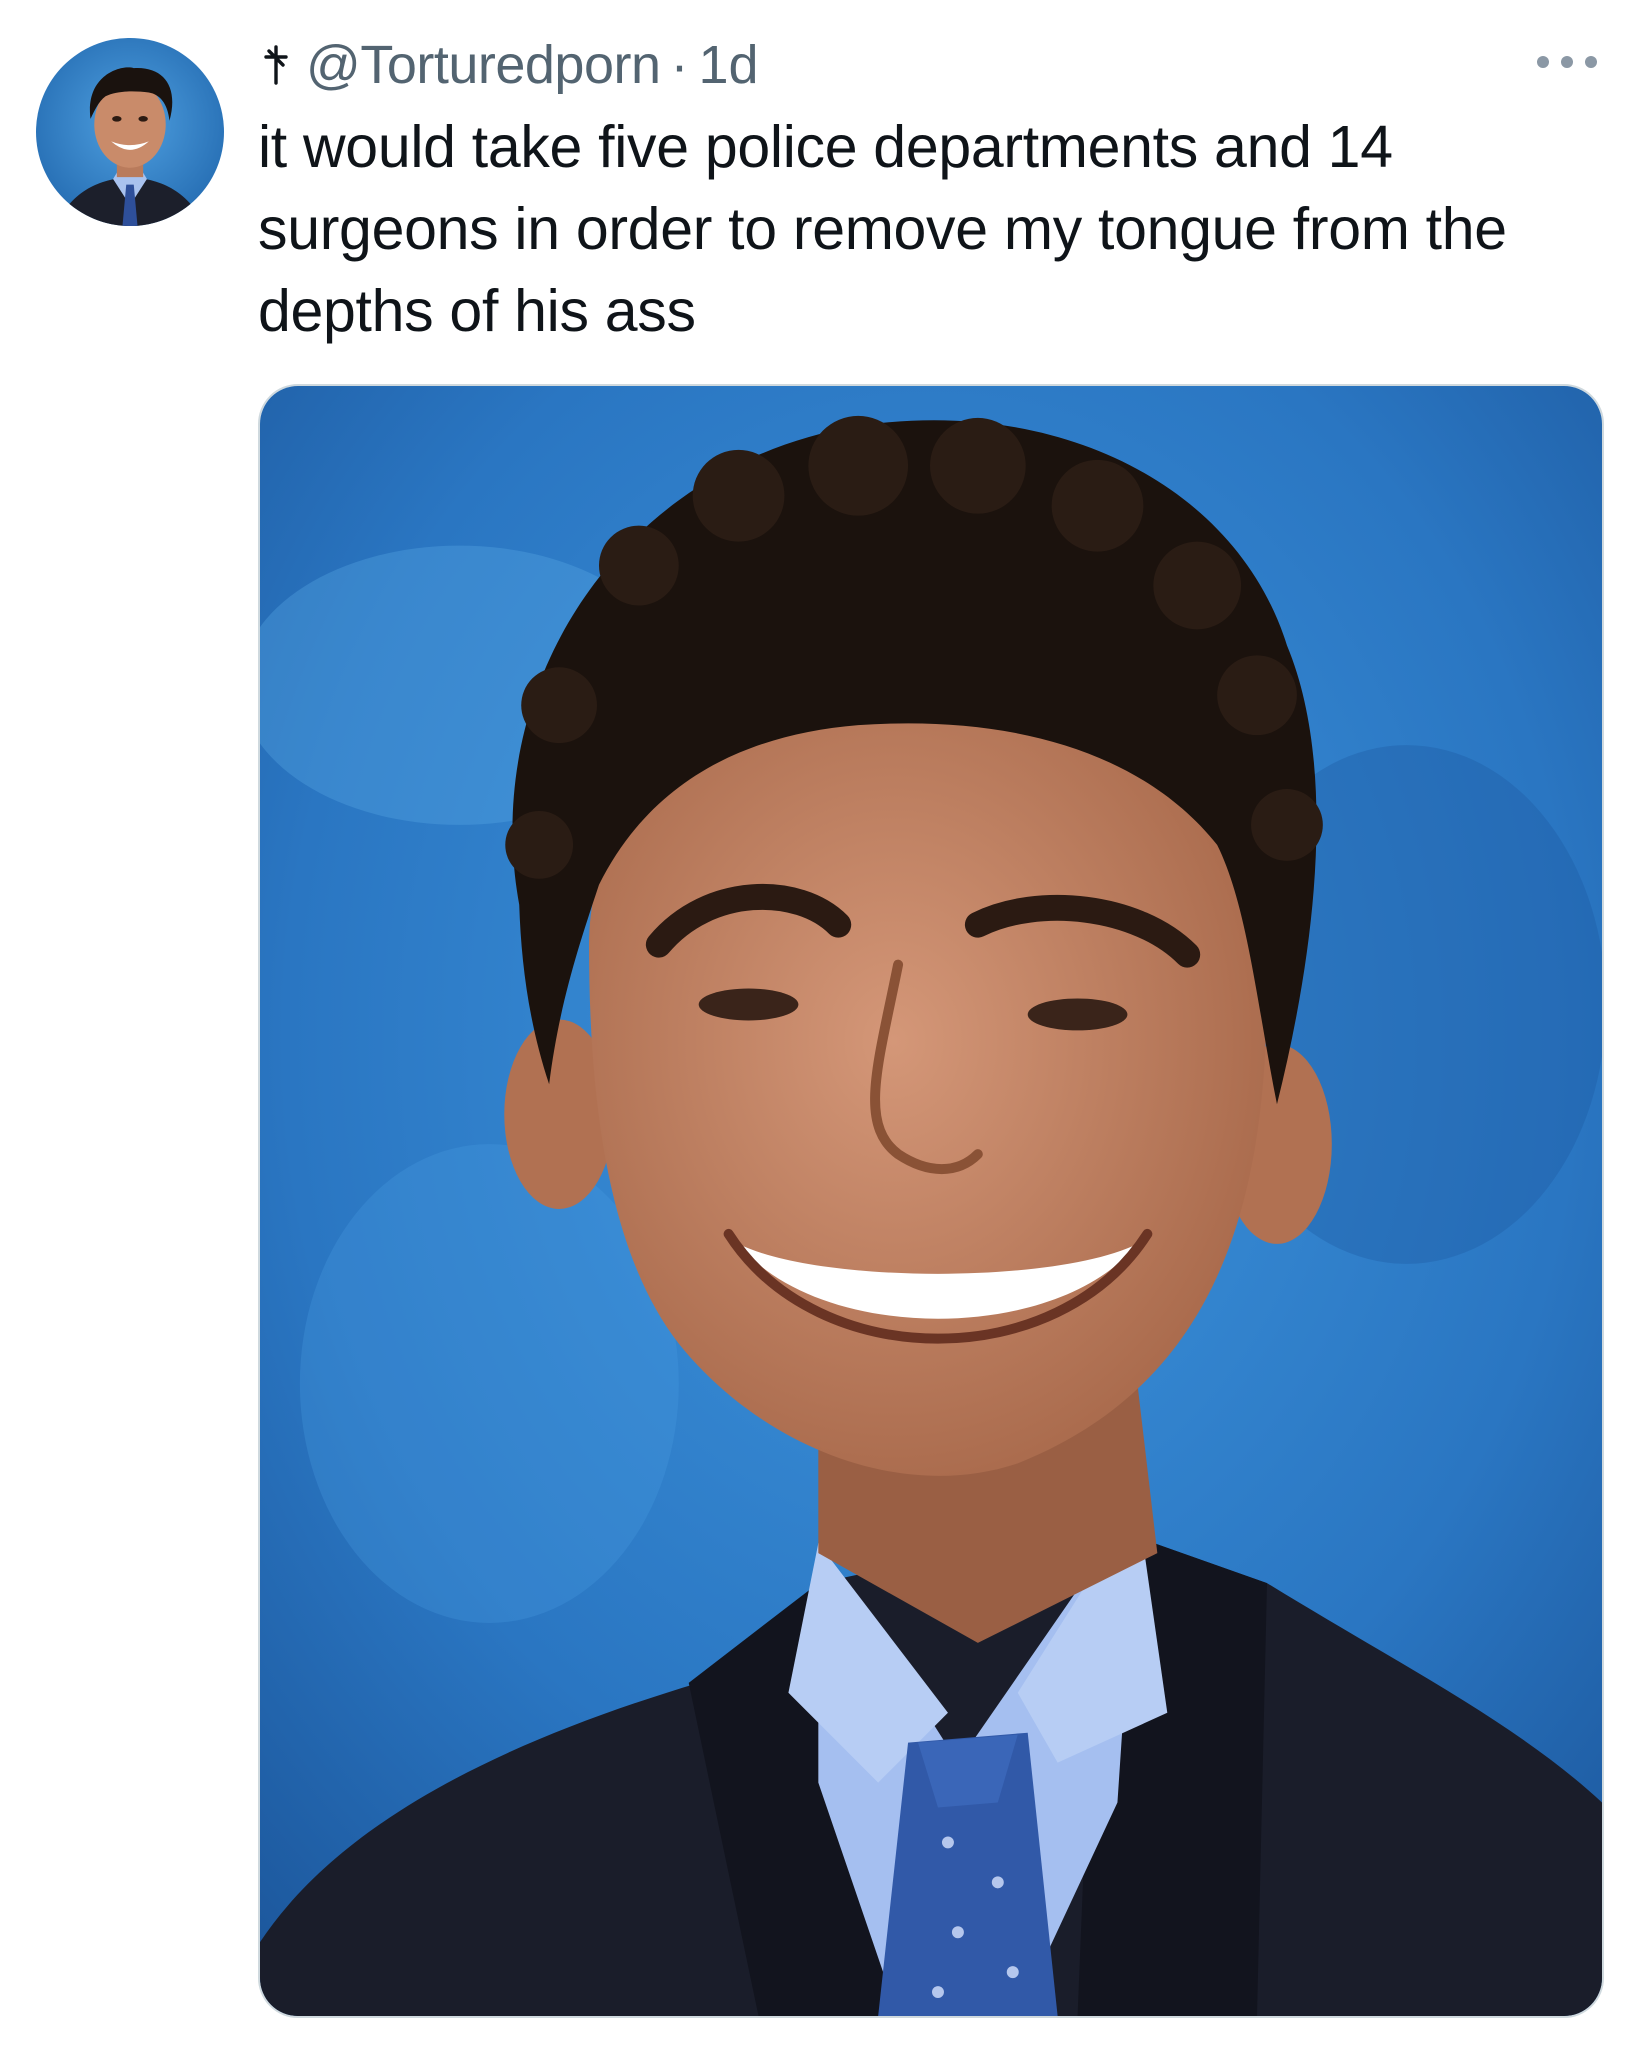 Image resolution: width=1638 pixels, height=2048 pixels. I want to click on more-options-button, so click(1567, 62).